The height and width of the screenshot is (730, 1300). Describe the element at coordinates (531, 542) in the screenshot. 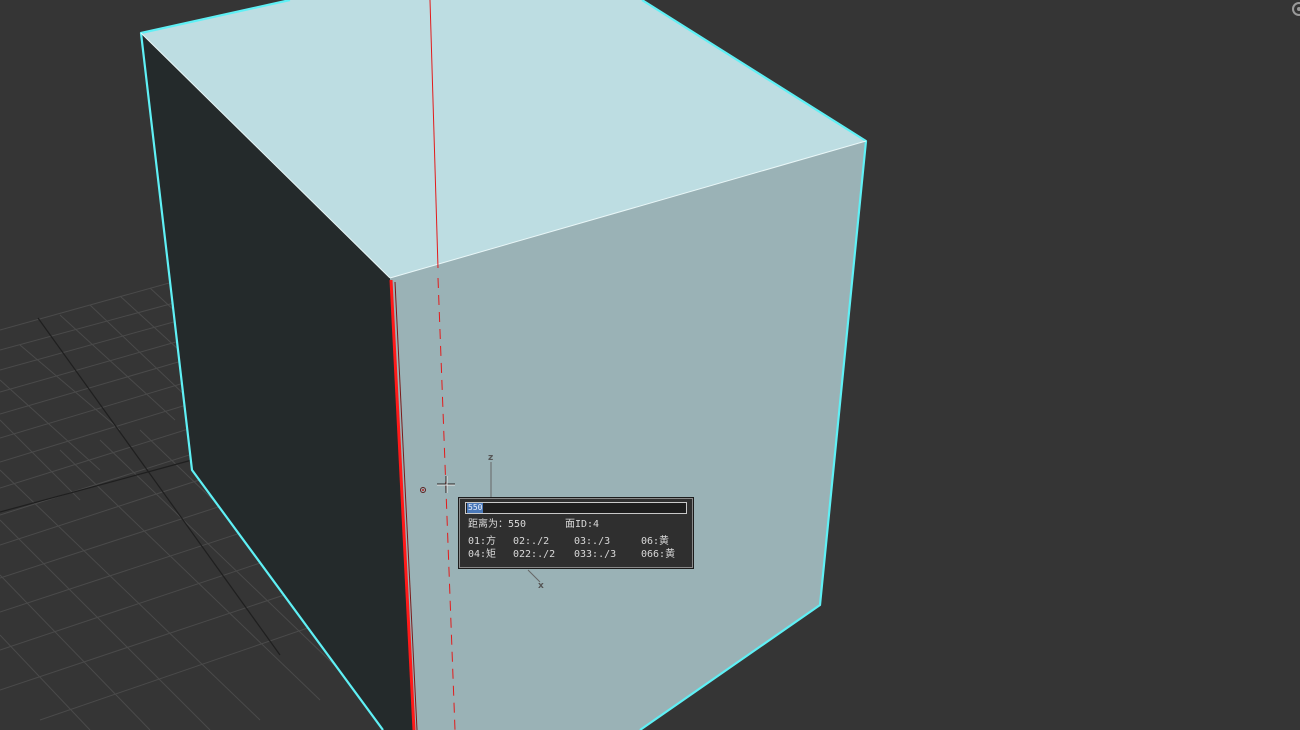

I see `shortcut-item: 02:./2` at that location.